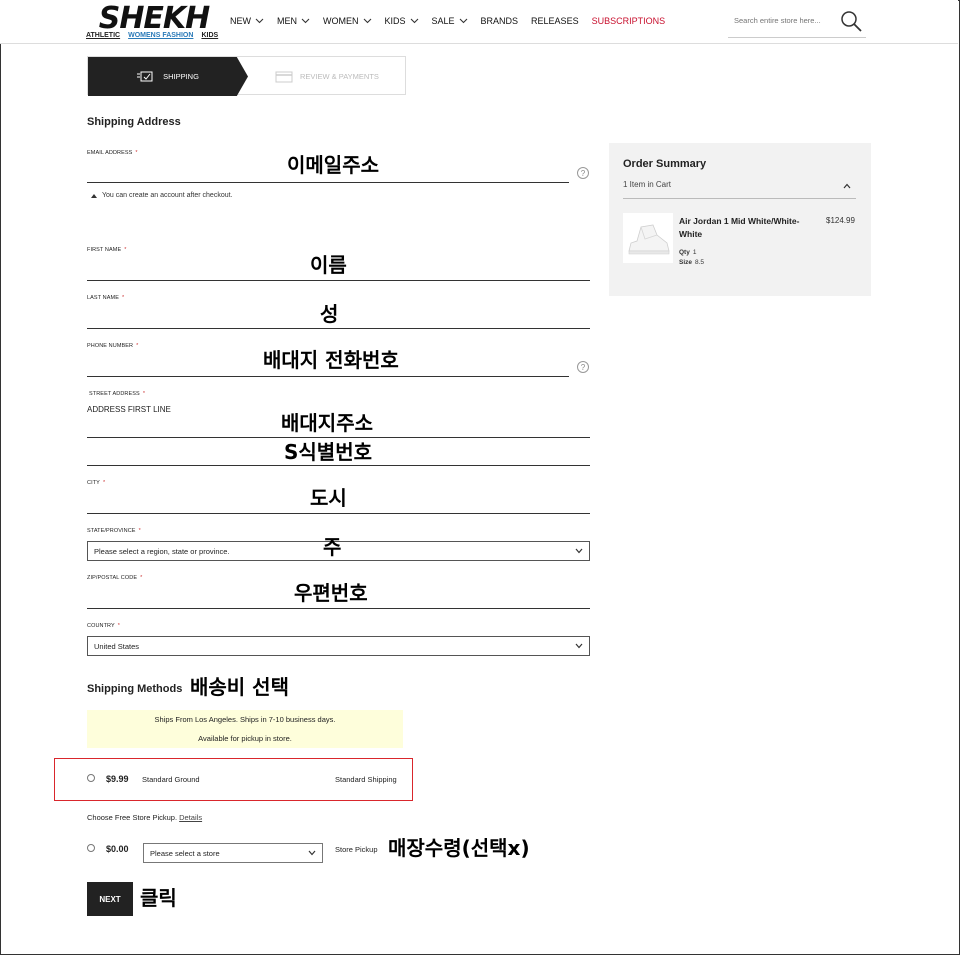 This screenshot has height=955, width=960. I want to click on nav-item-new: NEW, so click(247, 21).